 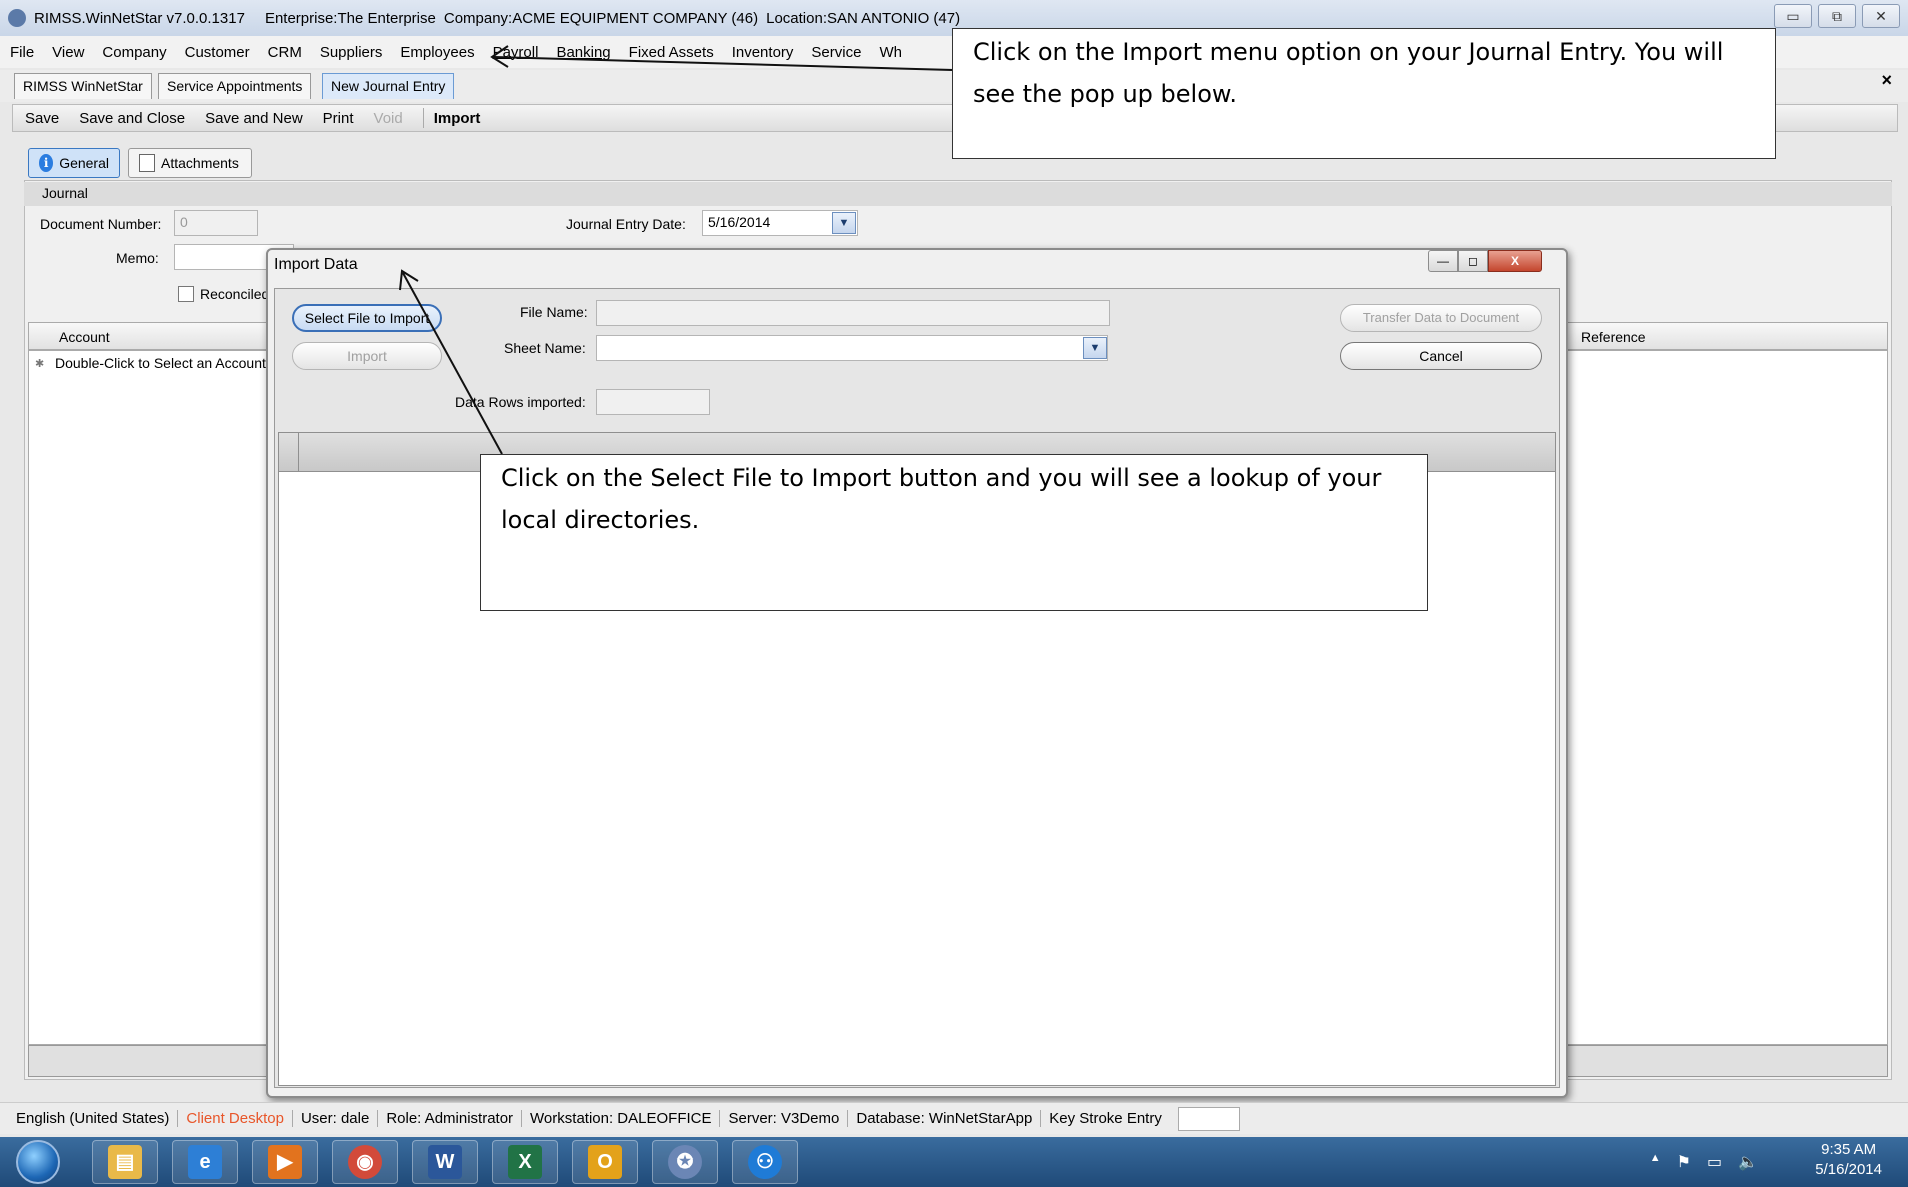 I want to click on taskbar-outlook: O, so click(x=605, y=1162).